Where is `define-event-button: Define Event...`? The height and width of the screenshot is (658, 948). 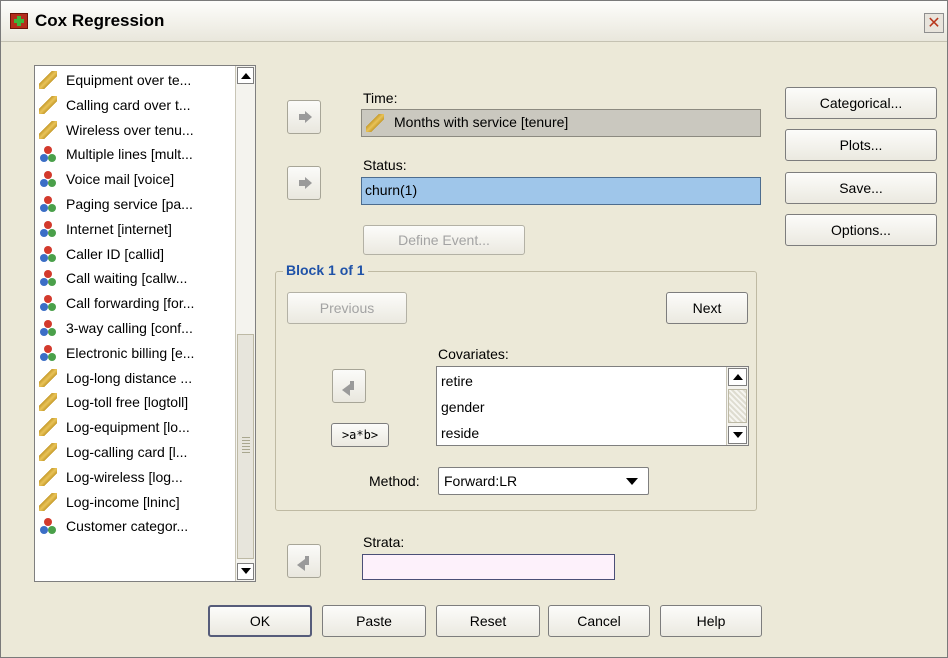
define-event-button: Define Event... is located at coordinates (444, 240).